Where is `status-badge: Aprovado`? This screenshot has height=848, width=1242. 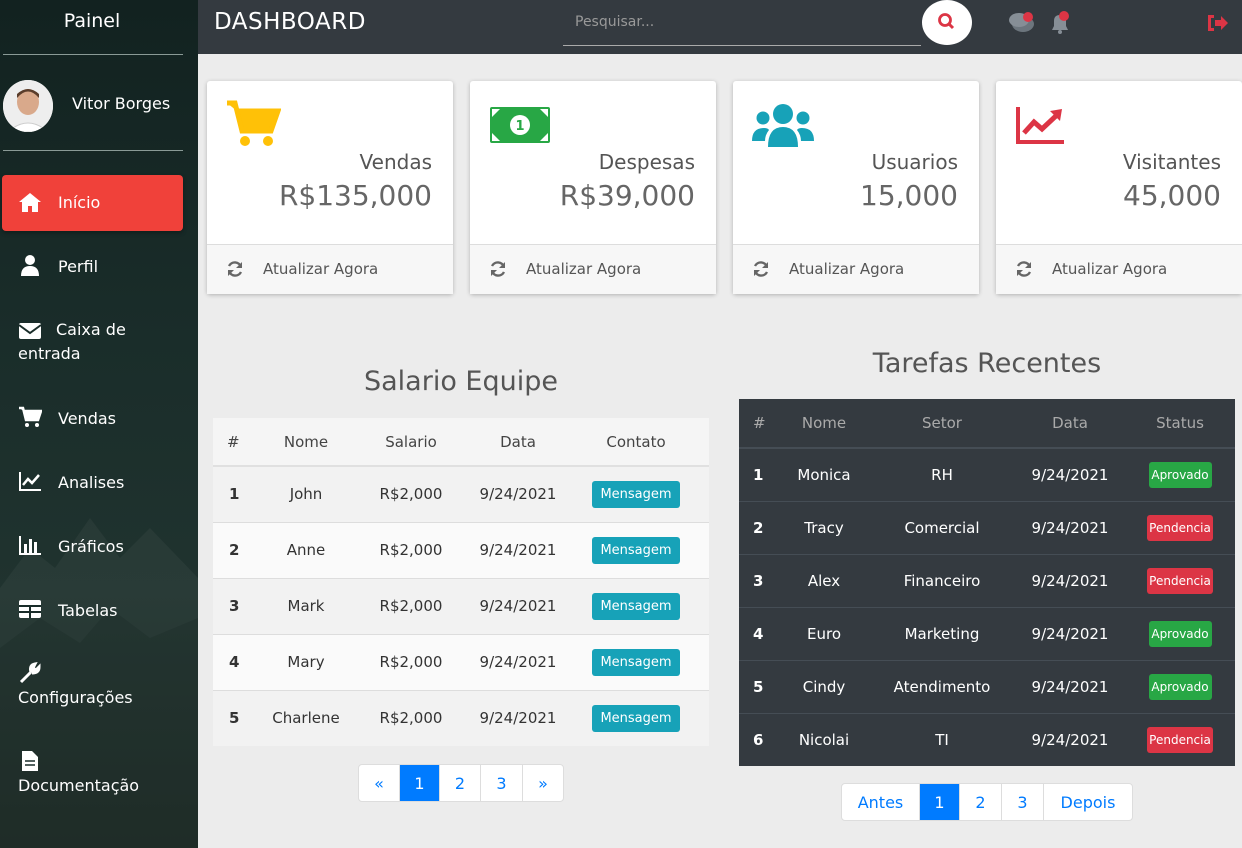
status-badge: Aprovado is located at coordinates (1180, 633).